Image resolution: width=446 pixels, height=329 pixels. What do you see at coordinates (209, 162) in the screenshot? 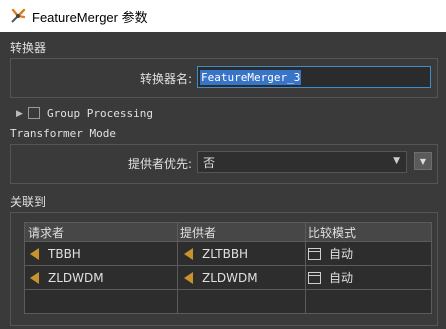
I see `supplier-priority-value: 否` at bounding box center [209, 162].